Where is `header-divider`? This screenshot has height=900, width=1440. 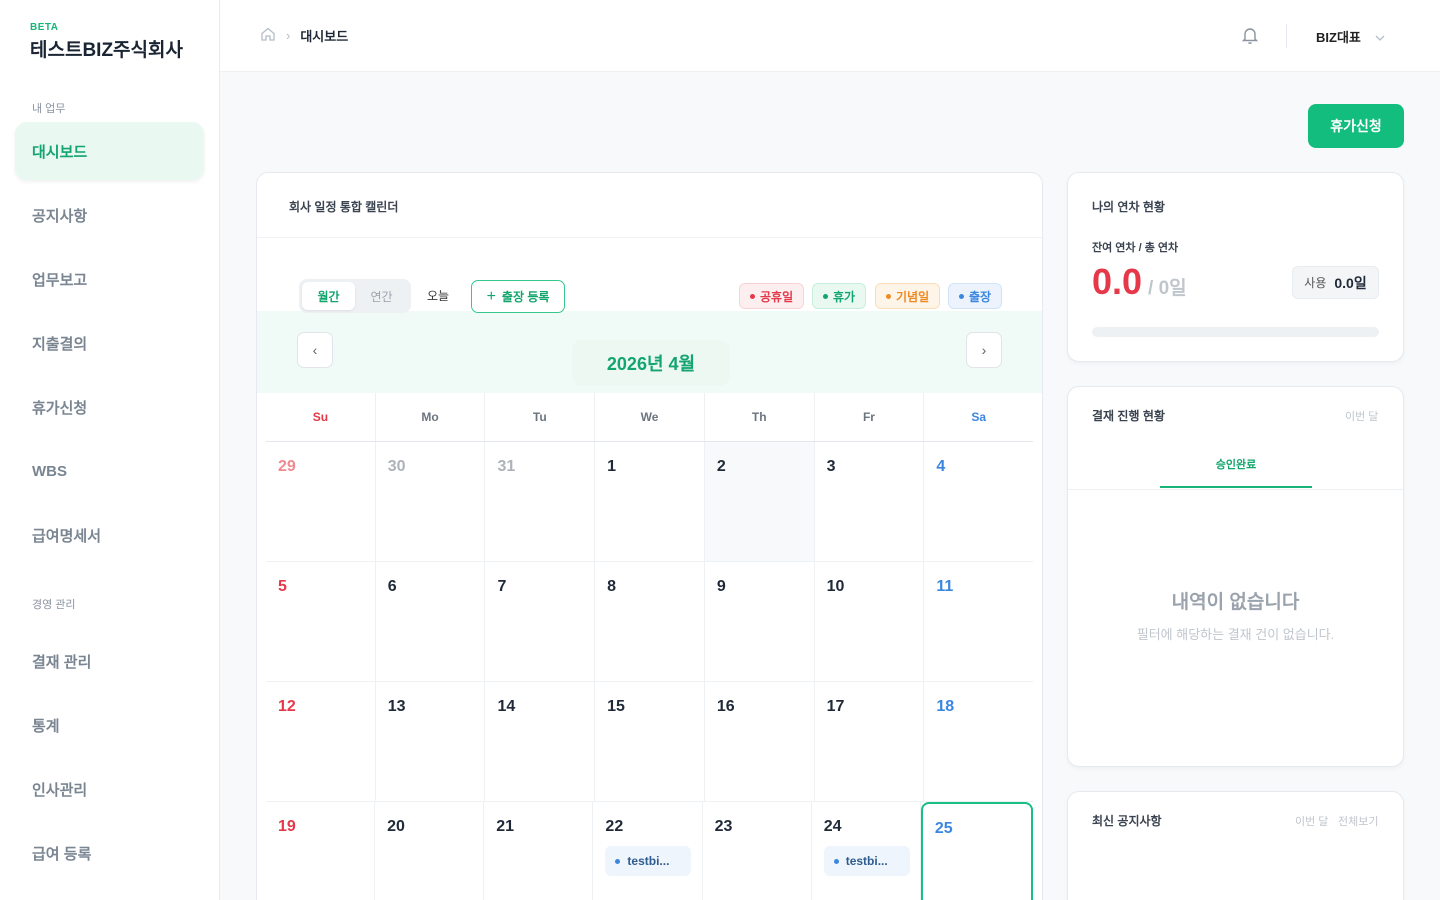
header-divider is located at coordinates (1286, 36).